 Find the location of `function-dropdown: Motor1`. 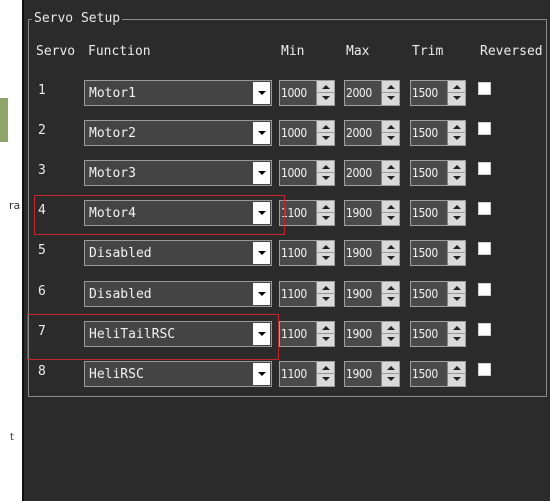

function-dropdown: Motor1 is located at coordinates (178, 93).